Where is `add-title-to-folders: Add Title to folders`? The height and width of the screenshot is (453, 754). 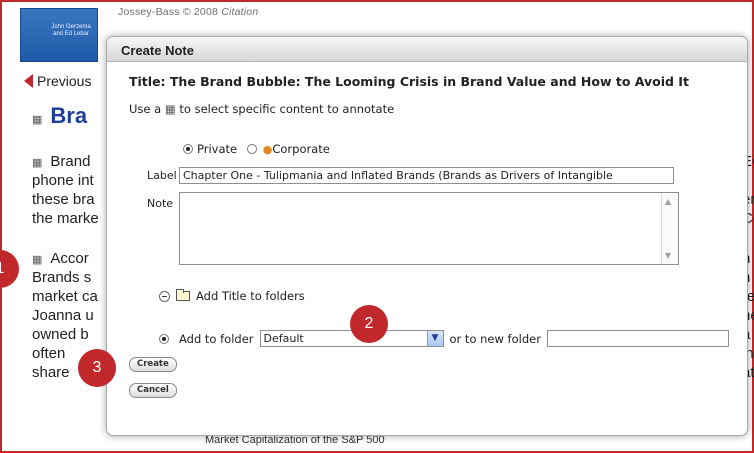
add-title-to-folders: Add Title to folders is located at coordinates (232, 296).